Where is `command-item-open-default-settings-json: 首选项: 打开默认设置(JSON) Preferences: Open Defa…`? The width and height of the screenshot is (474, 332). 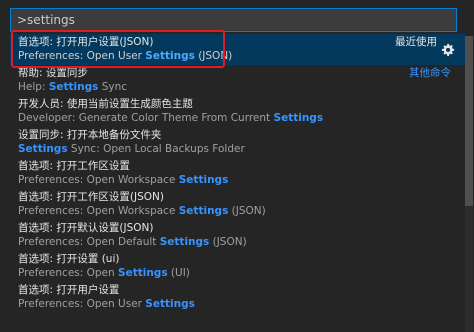 command-item-open-default-settings-json: 首选项: 打开默认设置(JSON) Preferences: Open Defa… is located at coordinates (237, 235).